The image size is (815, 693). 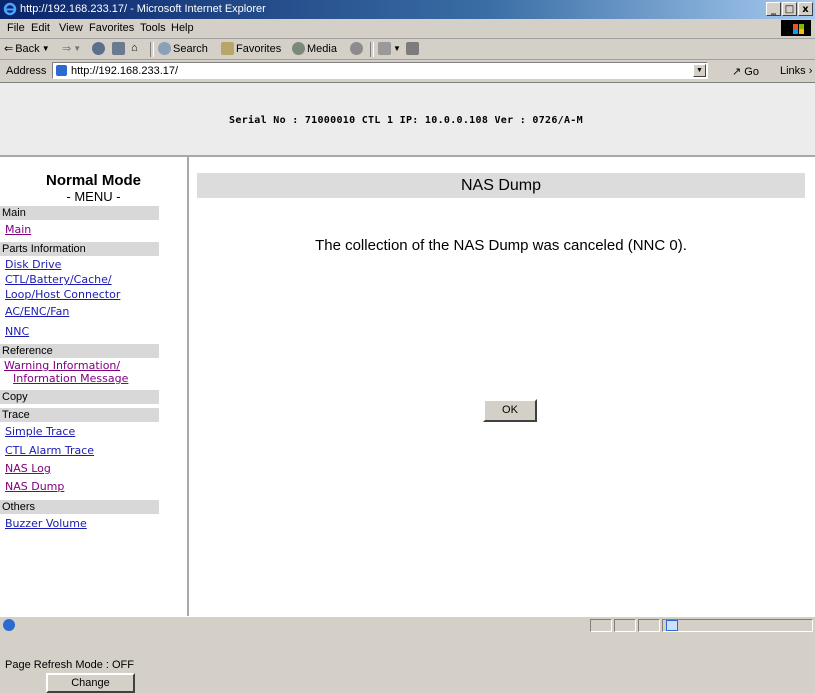 What do you see at coordinates (510, 410) in the screenshot?
I see `ok-button: OK` at bounding box center [510, 410].